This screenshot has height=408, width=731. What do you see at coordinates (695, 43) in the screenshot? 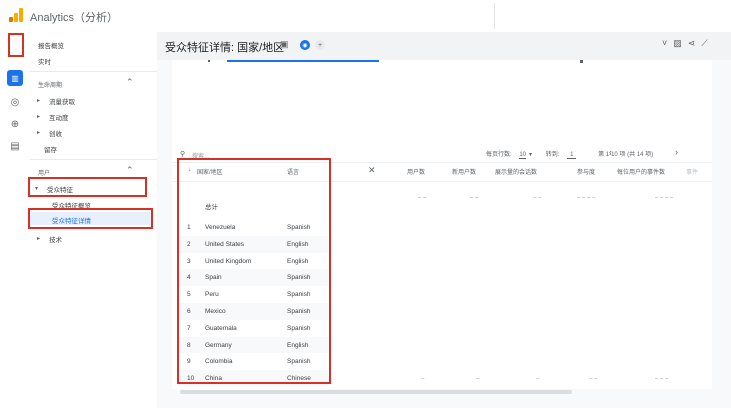
I see `share-icon: ⋖` at bounding box center [695, 43].